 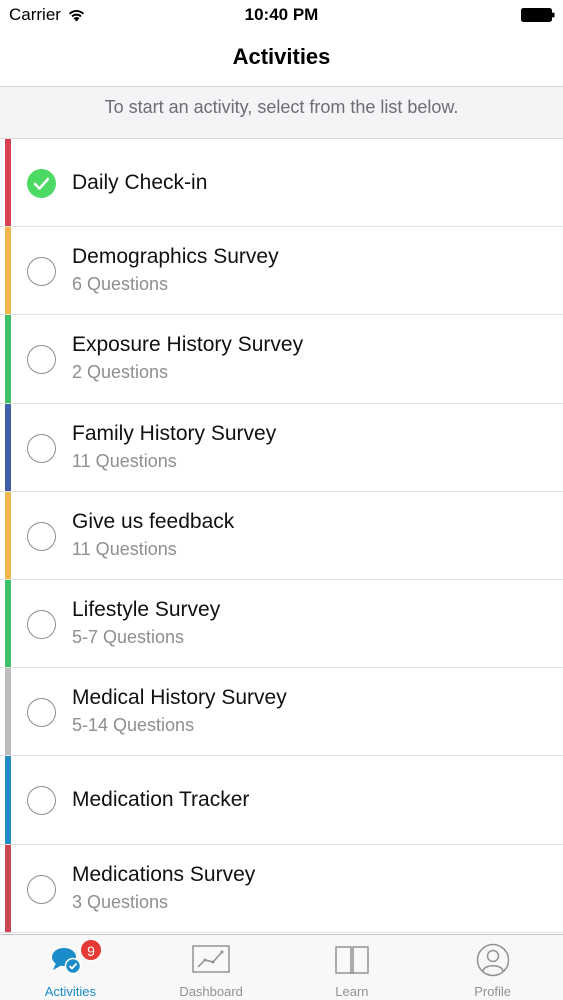 I want to click on activity-title: Daily Check-in, so click(x=140, y=182).